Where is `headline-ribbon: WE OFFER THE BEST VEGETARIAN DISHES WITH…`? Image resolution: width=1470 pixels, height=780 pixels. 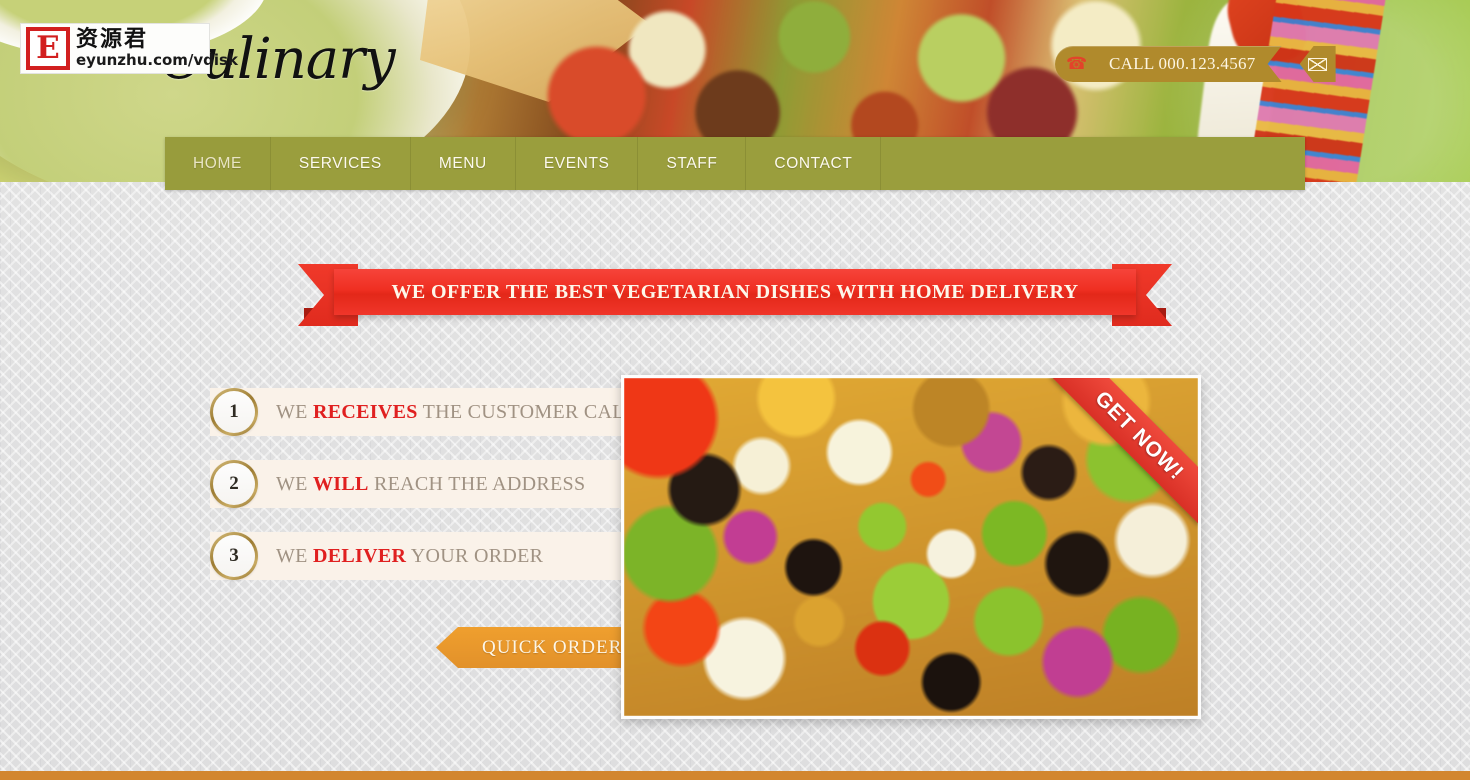
headline-ribbon: WE OFFER THE BEST VEGETARIAN DISHES WITH… is located at coordinates (735, 295).